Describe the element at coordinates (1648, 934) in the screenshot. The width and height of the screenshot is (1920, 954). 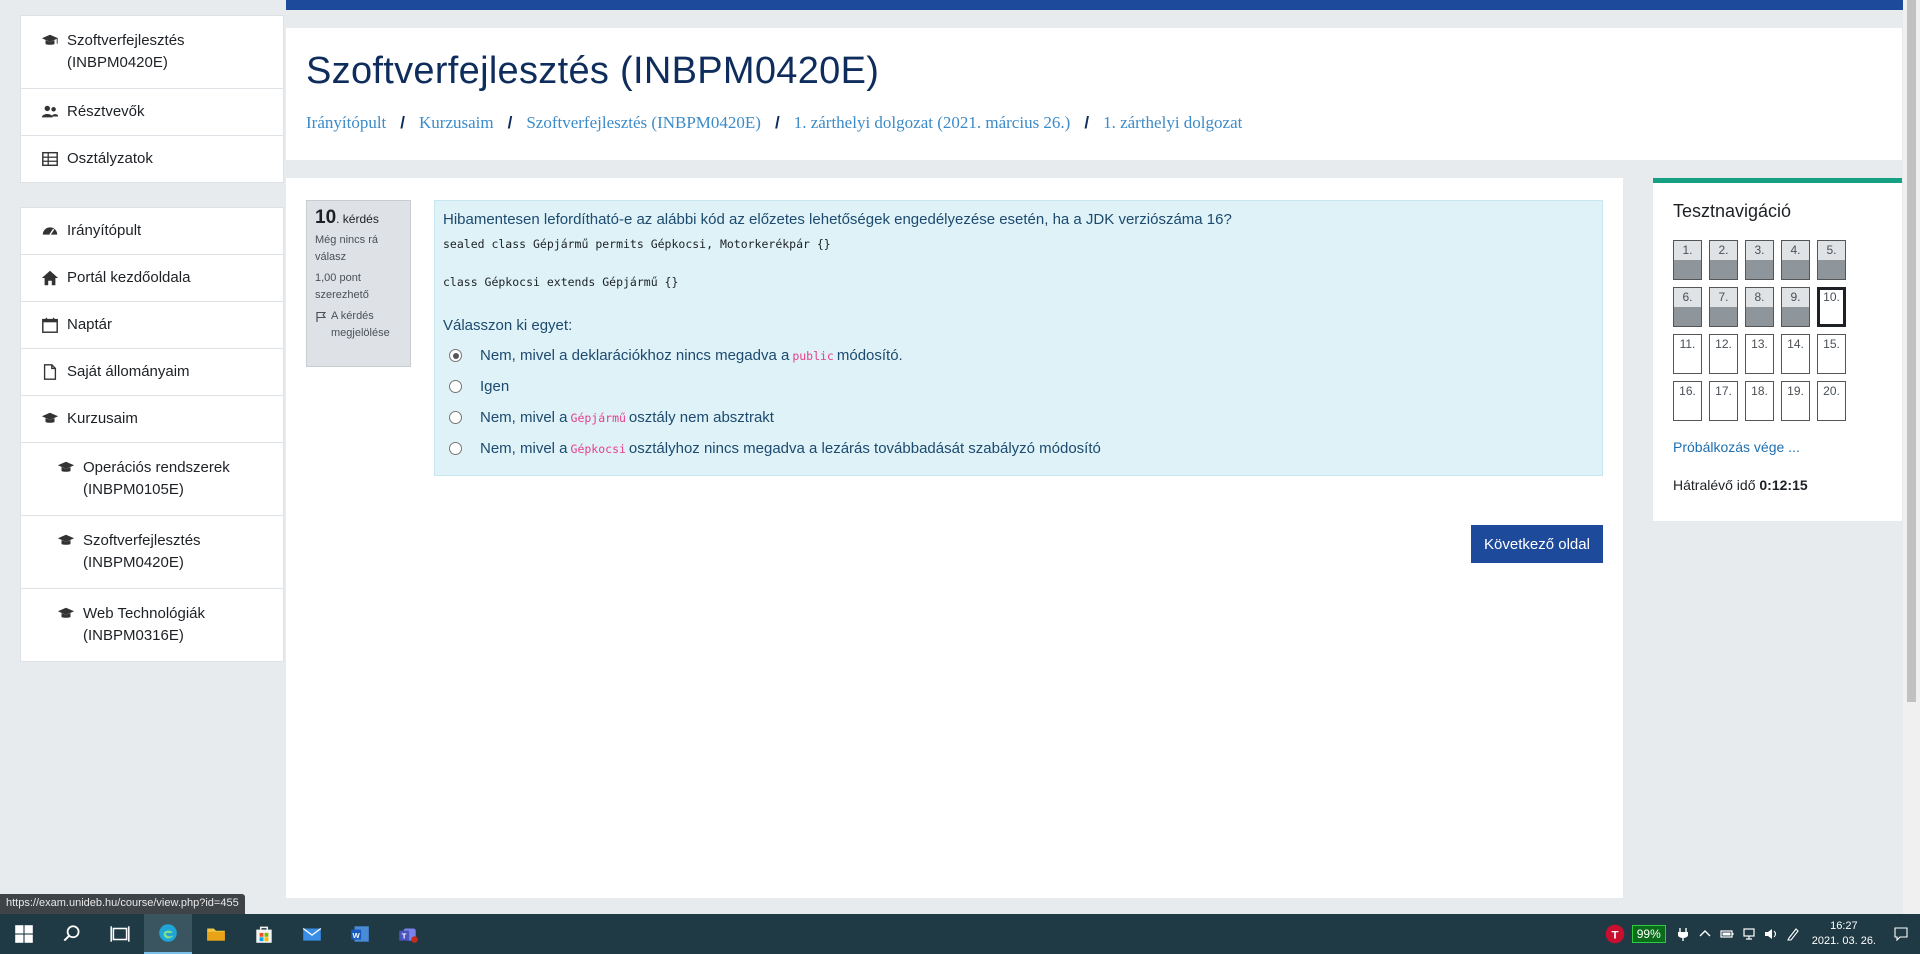
I see `battery-percentage: 99%` at that location.